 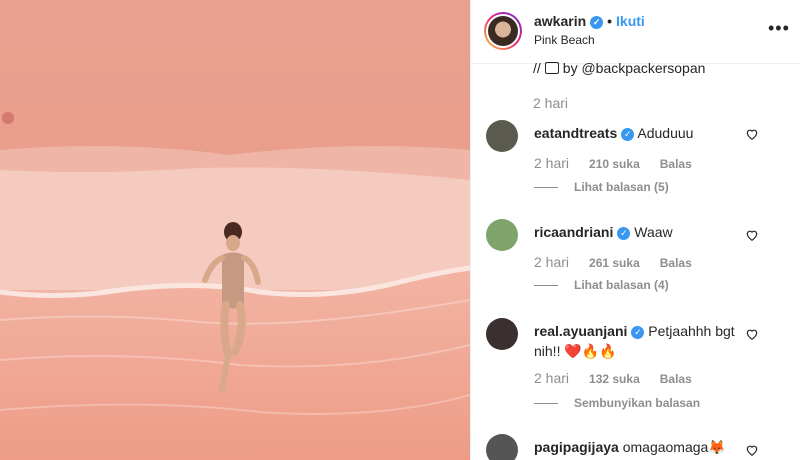 What do you see at coordinates (560, 21) in the screenshot?
I see `post-username: awkarin` at bounding box center [560, 21].